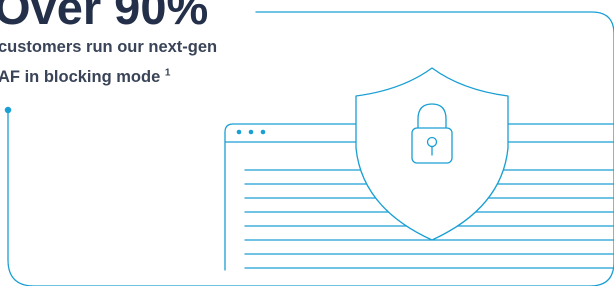 This screenshot has width=614, height=286. I want to click on subtext-line-1: customers run our next-gen, so click(108, 47).